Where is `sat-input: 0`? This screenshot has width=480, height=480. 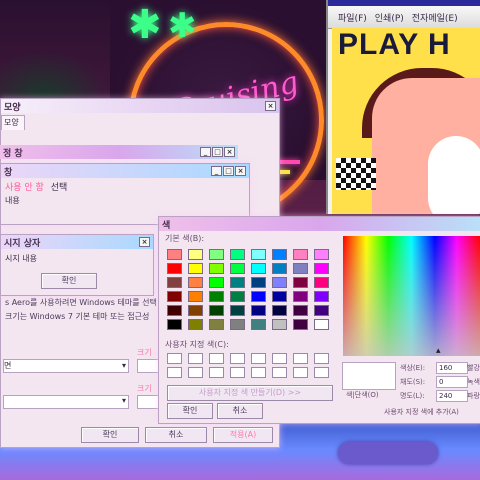 sat-input: 0 is located at coordinates (452, 382).